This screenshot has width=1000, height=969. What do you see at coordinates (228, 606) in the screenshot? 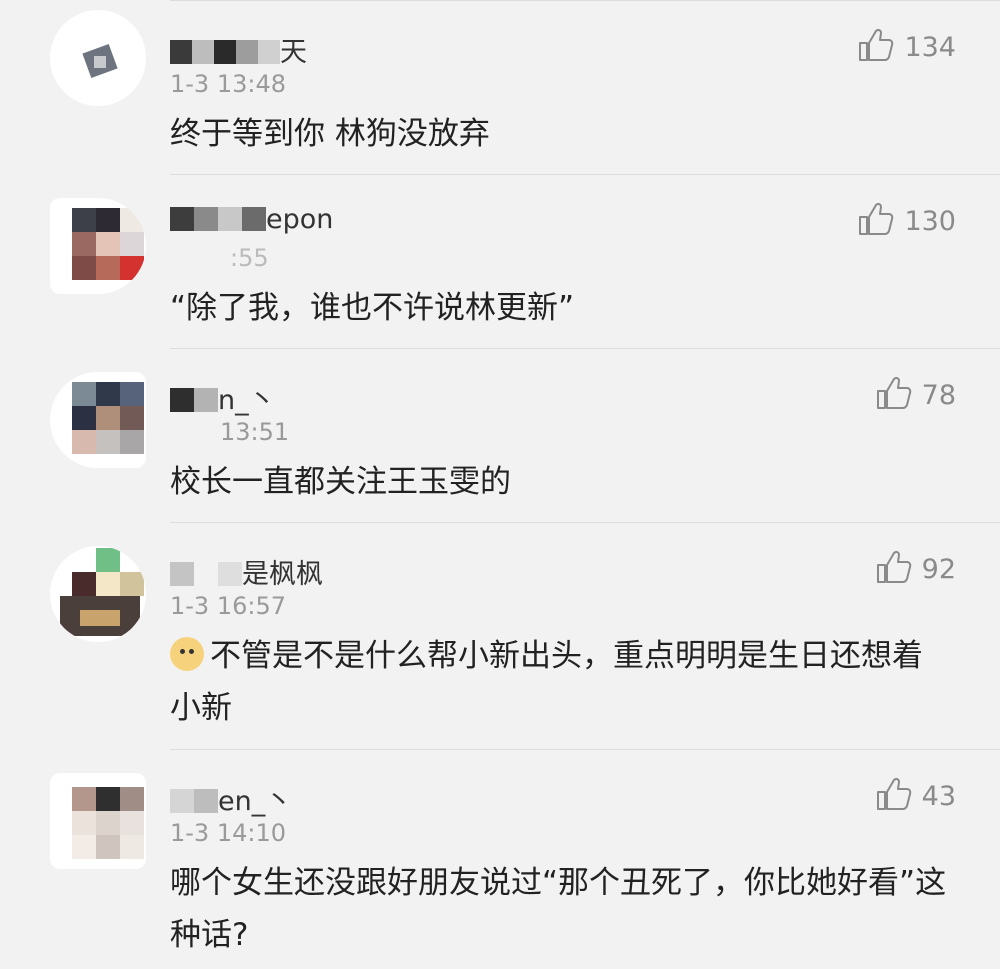
I see `timestamp: 1-3 16:57` at bounding box center [228, 606].